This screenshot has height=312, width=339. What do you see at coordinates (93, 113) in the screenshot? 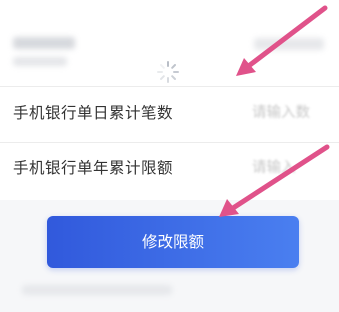
I see `daily-count-label: 手机银行单日累计笔数` at bounding box center [93, 113].